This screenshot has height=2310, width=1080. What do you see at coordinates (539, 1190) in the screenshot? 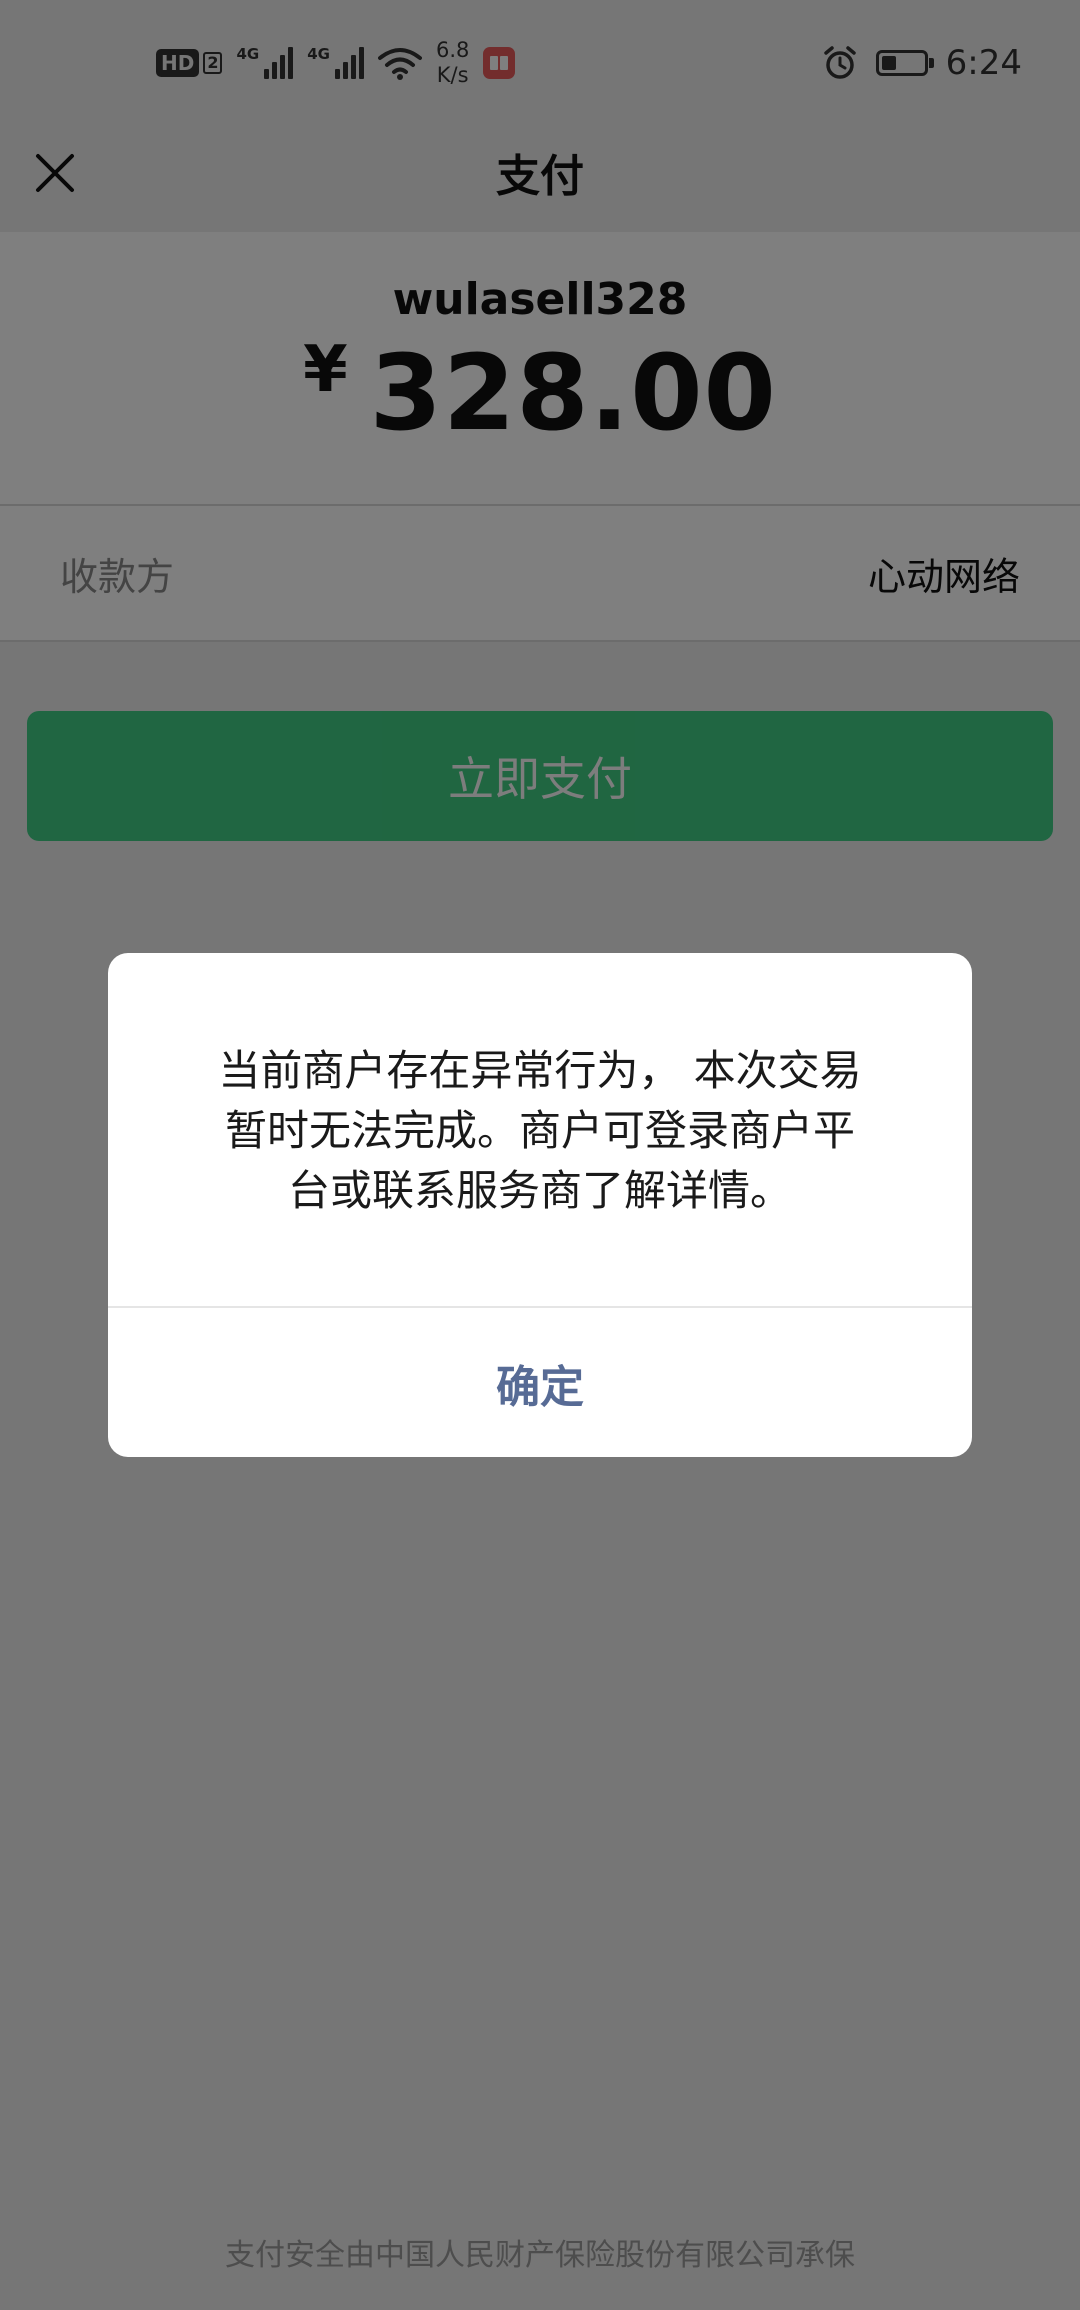
I see `dialog-message-line-3: 台或联系服务商了解详情。` at bounding box center [539, 1190].